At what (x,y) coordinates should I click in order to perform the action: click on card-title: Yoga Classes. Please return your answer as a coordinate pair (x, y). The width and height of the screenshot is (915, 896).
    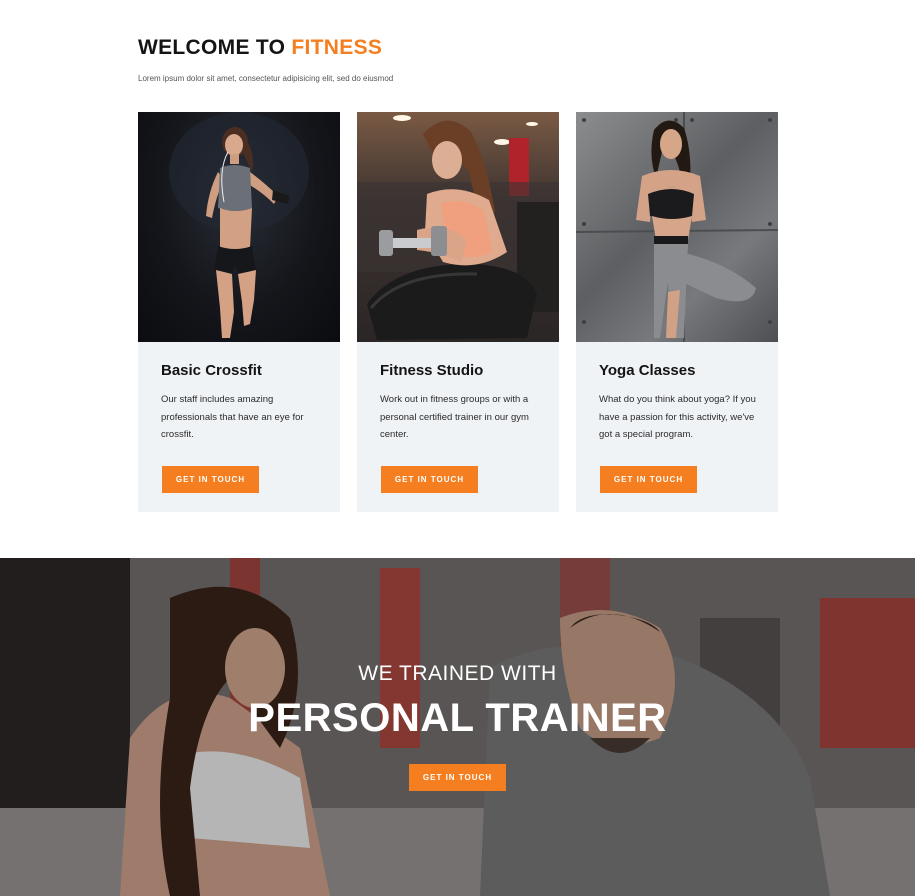
    Looking at the image, I should click on (647, 370).